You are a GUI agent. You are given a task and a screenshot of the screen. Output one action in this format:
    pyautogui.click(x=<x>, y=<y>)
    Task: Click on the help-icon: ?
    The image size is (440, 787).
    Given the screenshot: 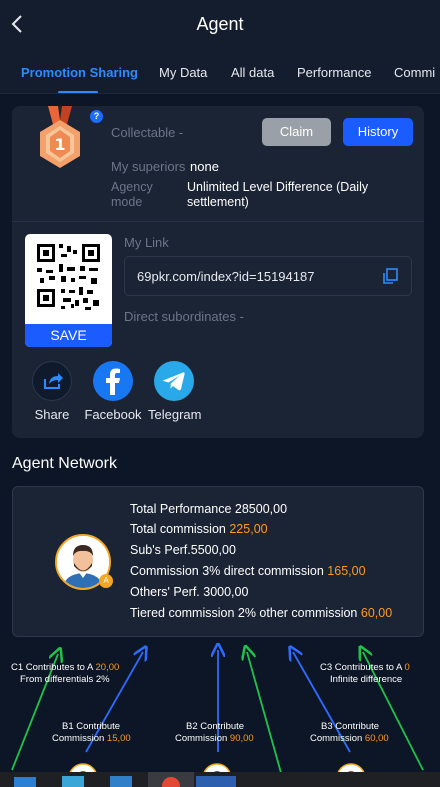 What is the action you would take?
    pyautogui.click(x=96, y=116)
    